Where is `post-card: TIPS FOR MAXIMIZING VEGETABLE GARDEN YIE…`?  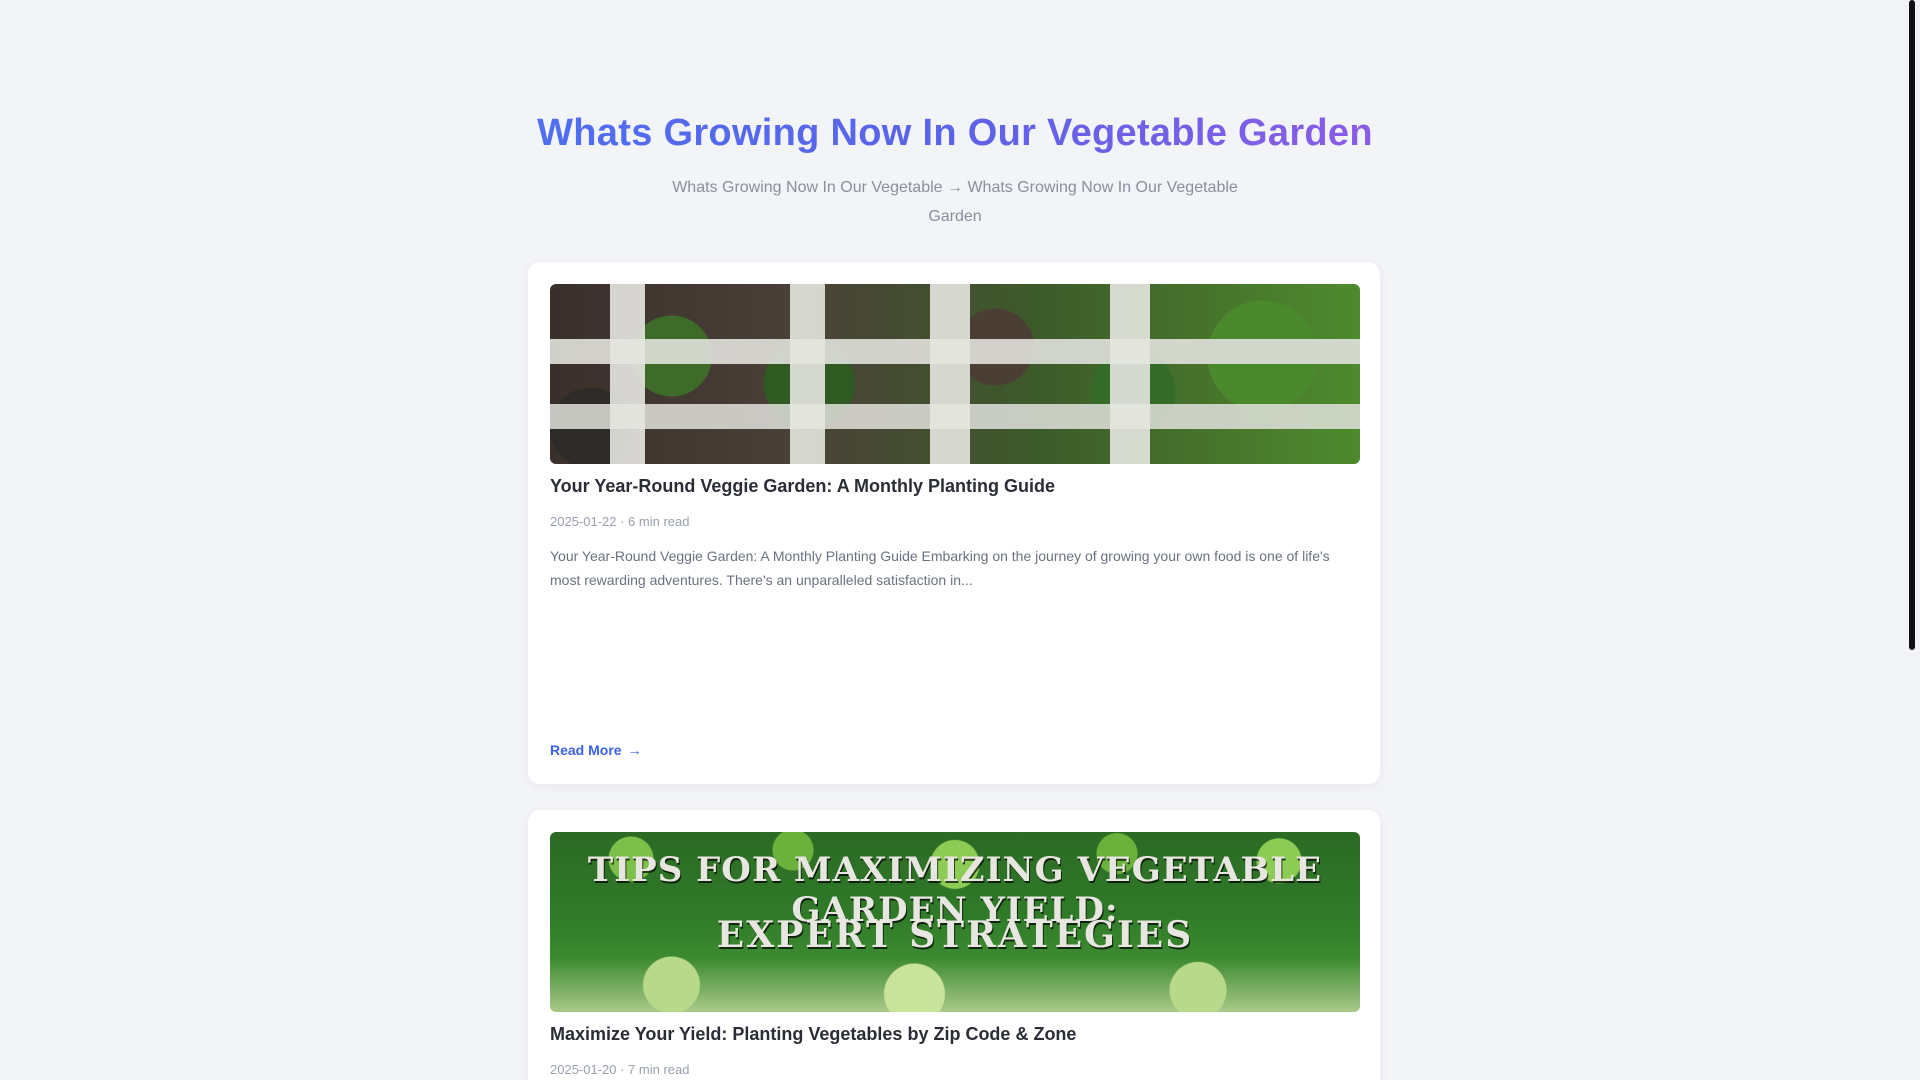 post-card: TIPS FOR MAXIMIZING VEGETABLE GARDEN YIE… is located at coordinates (954, 945).